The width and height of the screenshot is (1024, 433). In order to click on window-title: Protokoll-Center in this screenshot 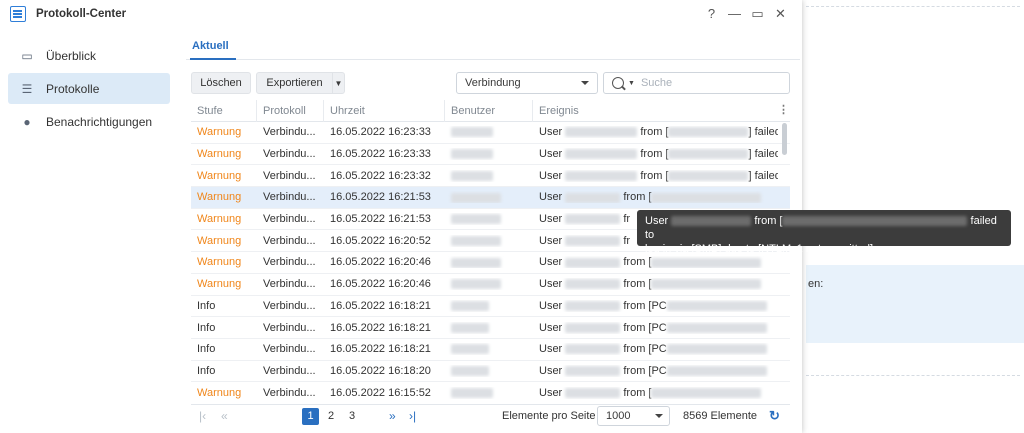, I will do `click(81, 14)`.